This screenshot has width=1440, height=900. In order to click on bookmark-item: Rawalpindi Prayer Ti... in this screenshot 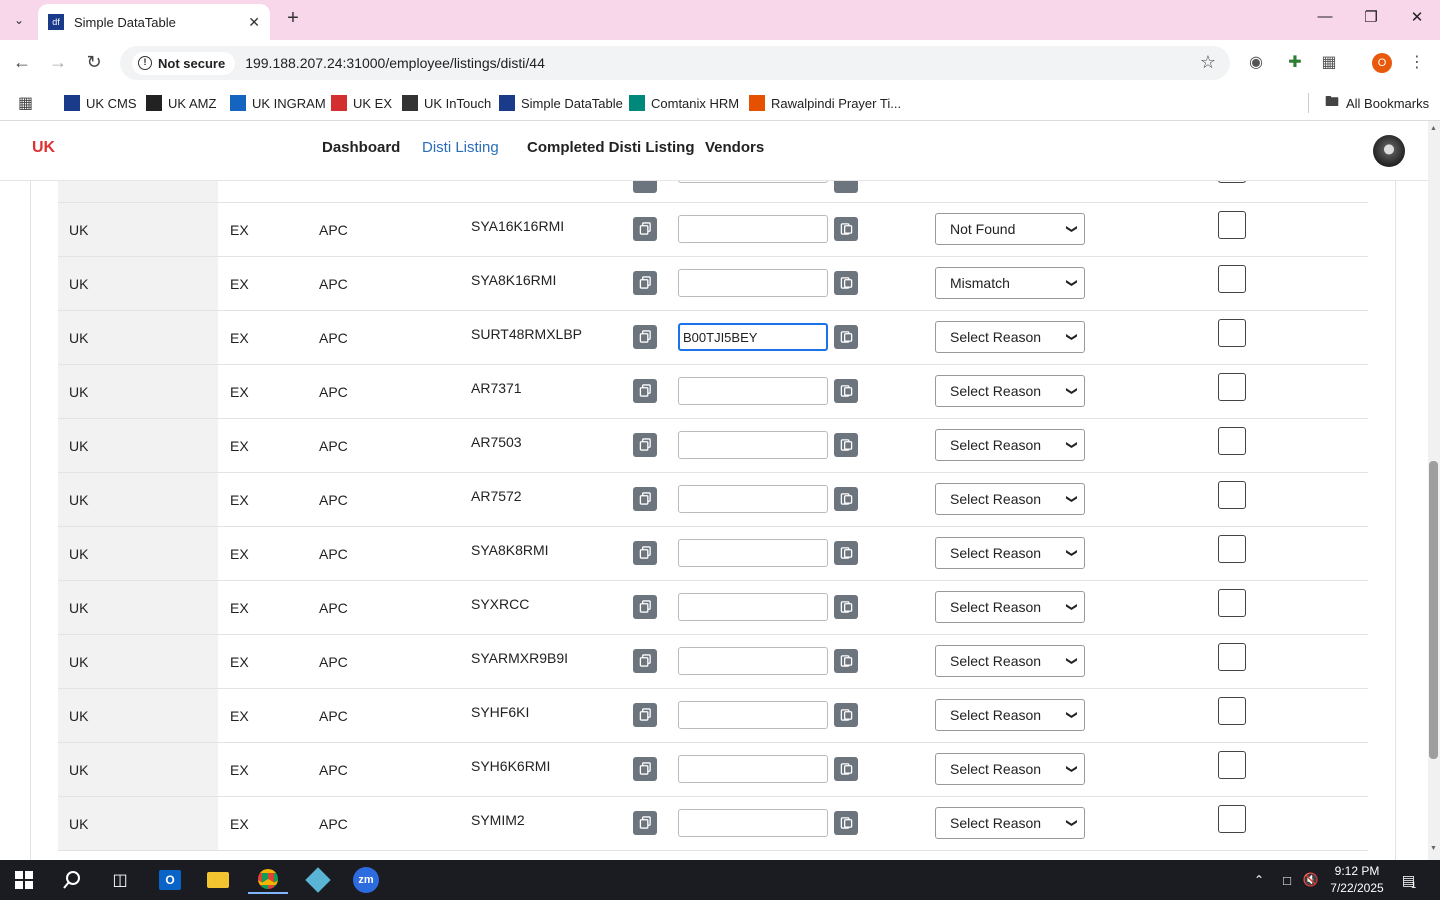, I will do `click(825, 103)`.